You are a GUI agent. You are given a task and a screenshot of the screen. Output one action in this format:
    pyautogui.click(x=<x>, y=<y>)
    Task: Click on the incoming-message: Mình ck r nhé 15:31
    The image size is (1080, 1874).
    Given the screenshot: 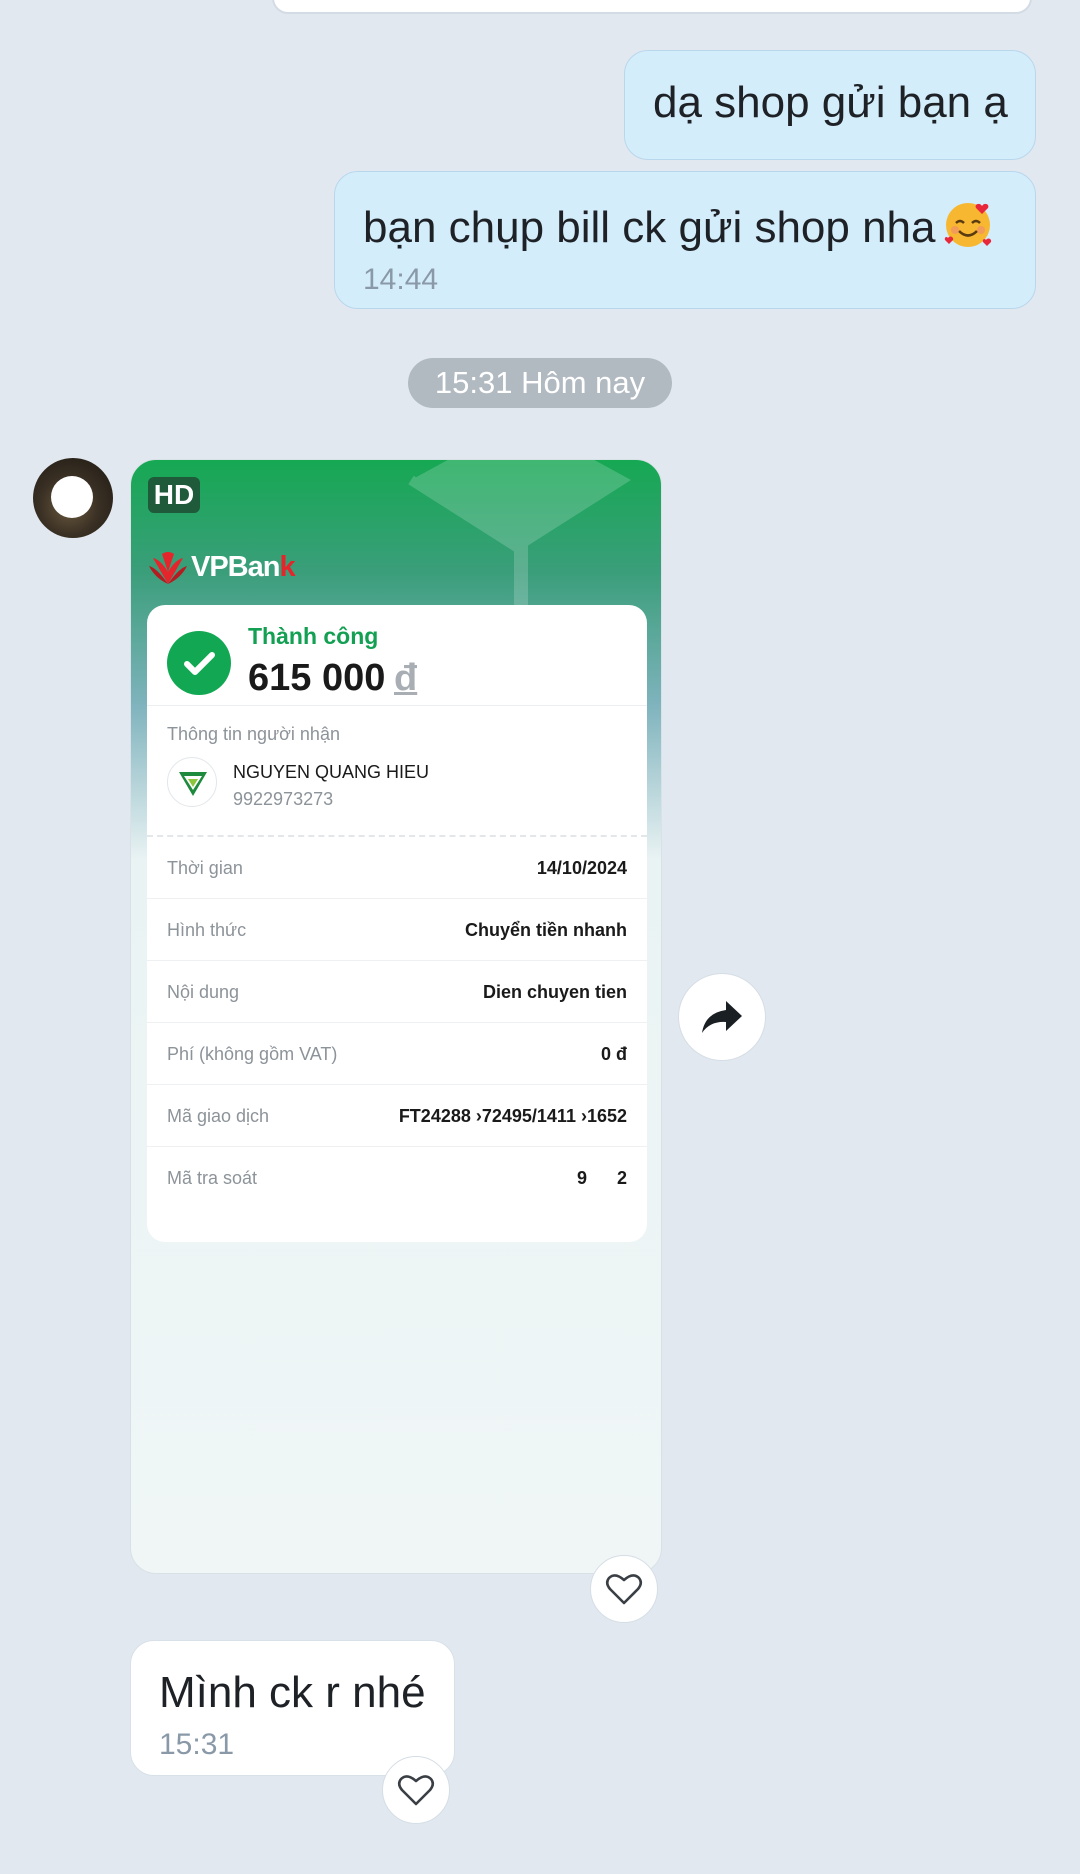 What is the action you would take?
    pyautogui.click(x=292, y=1708)
    